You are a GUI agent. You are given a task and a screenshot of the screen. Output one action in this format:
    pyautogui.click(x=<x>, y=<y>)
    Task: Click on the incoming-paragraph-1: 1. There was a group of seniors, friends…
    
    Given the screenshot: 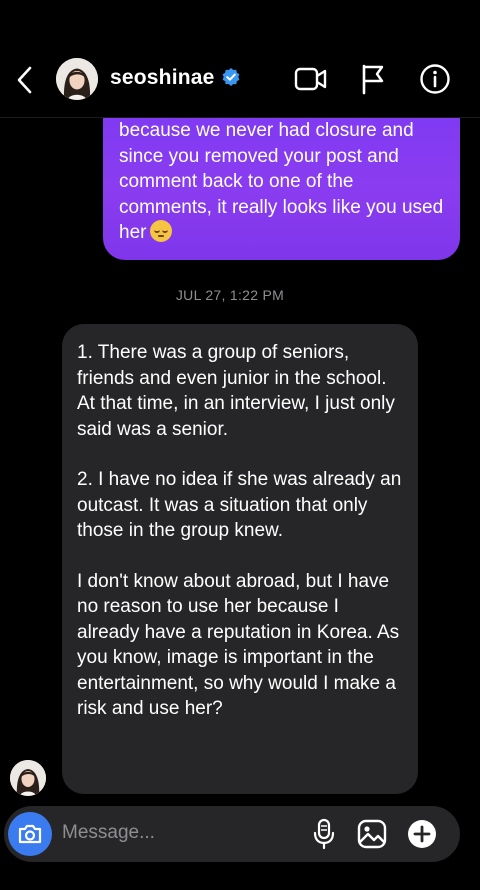 What is the action you would take?
    pyautogui.click(x=236, y=391)
    